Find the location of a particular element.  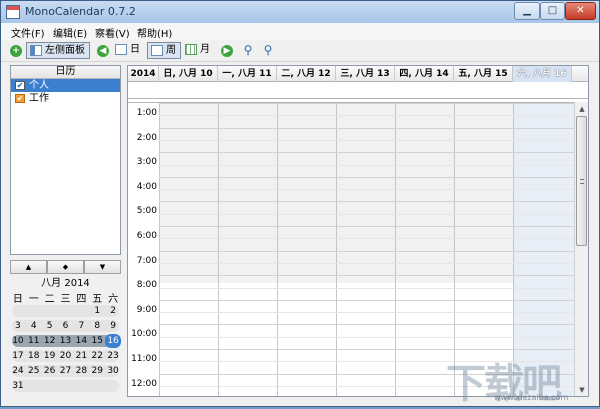

mini-calendar-week: 17 18 19 20 21 22 23 is located at coordinates (65, 356).